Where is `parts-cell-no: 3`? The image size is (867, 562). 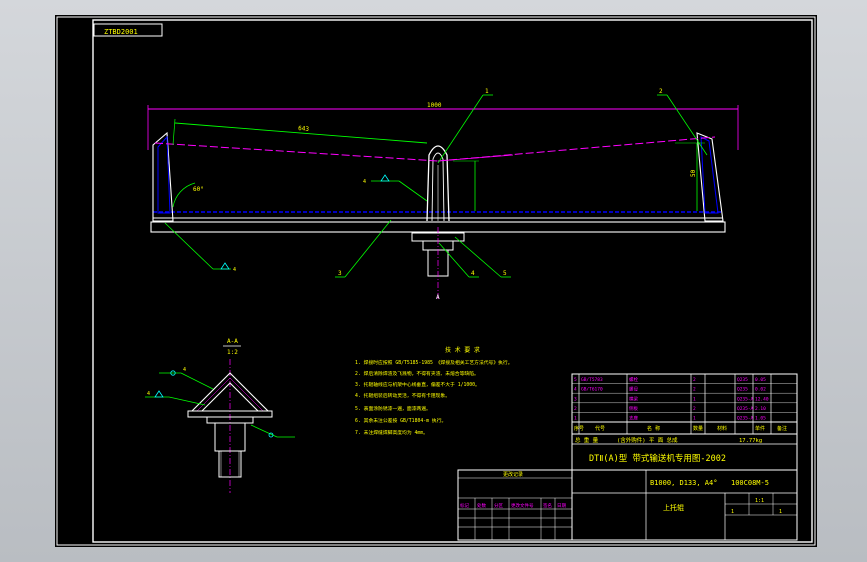
parts-cell-no: 3 is located at coordinates (575, 399).